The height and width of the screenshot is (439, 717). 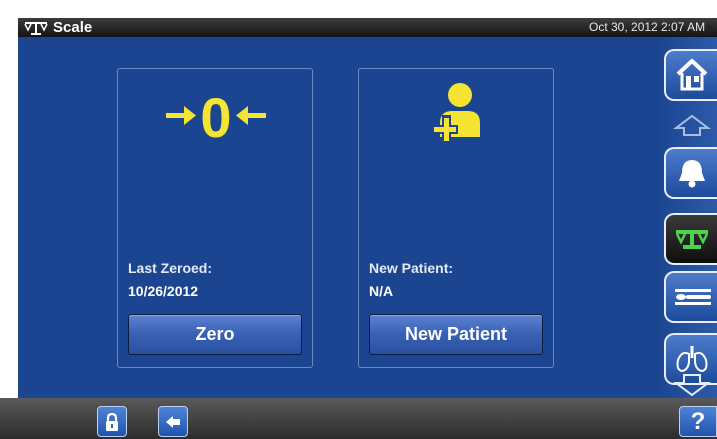 I want to click on scroll-up-icon, so click(x=692, y=125).